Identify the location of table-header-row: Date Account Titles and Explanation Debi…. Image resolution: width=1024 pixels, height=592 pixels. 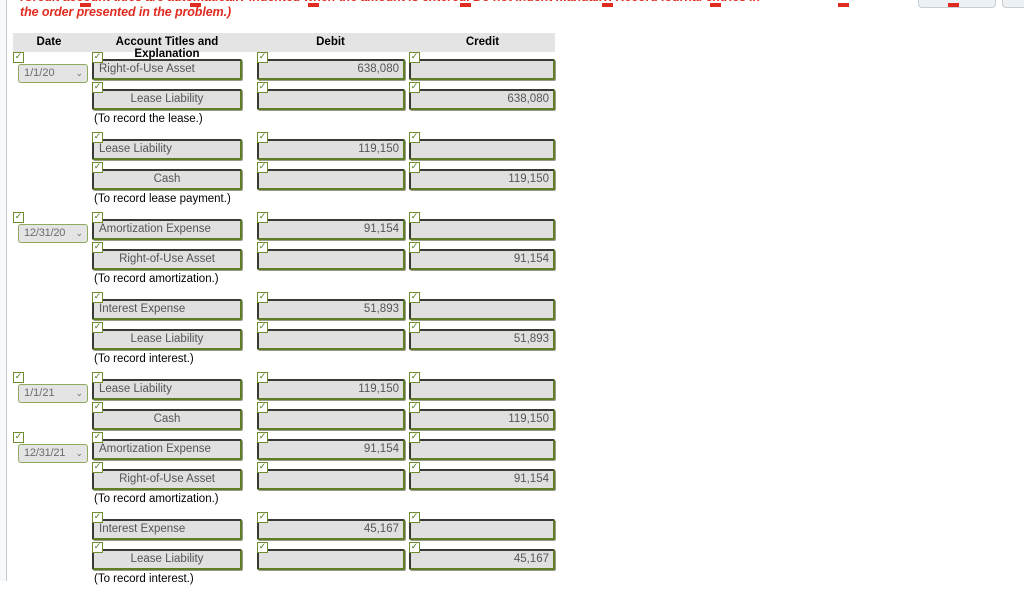
(284, 46).